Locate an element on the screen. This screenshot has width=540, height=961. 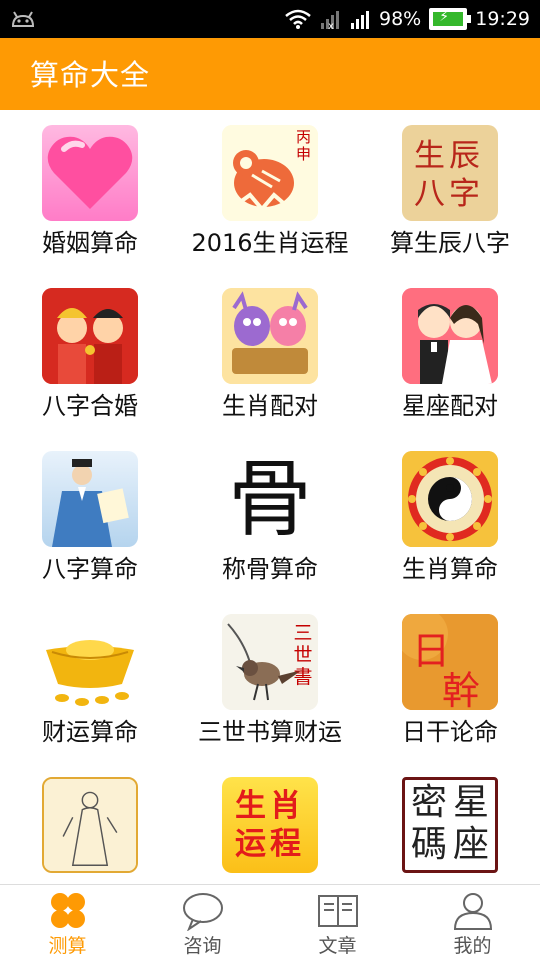
grid-item-label: 财运算命 is located at coordinates (90, 732).